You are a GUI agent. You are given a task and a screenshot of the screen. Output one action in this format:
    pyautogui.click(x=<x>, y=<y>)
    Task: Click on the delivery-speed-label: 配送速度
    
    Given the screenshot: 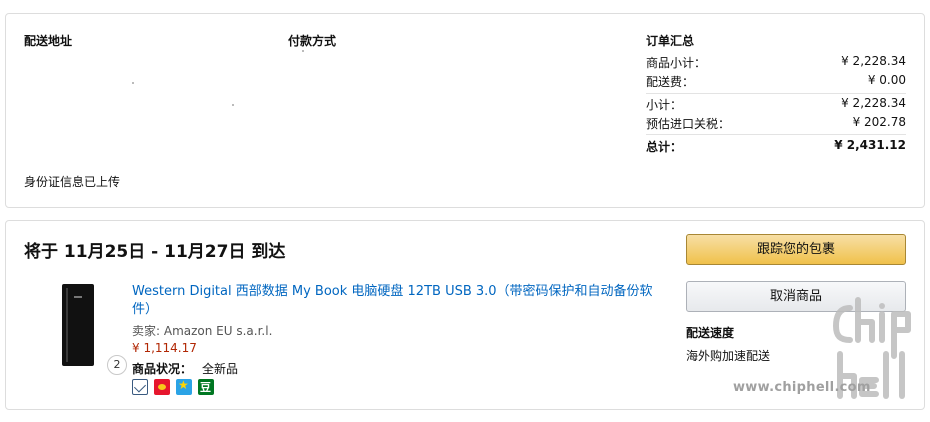 What is the action you would take?
    pyautogui.click(x=710, y=333)
    